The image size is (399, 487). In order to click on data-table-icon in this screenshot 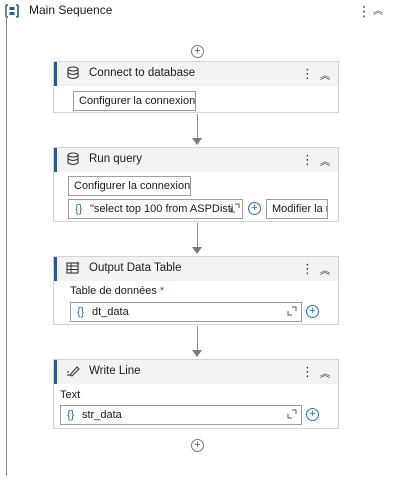, I will do `click(73, 267)`.